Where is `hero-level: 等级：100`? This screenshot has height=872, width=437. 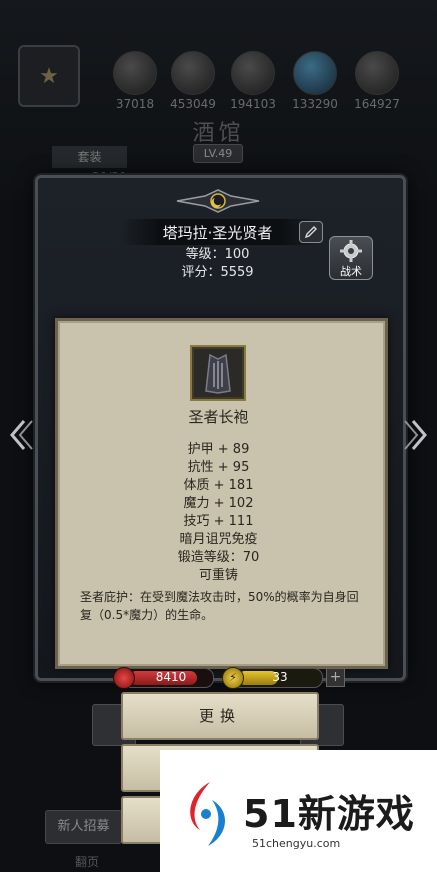
hero-level: 等级：100 is located at coordinates (217, 254).